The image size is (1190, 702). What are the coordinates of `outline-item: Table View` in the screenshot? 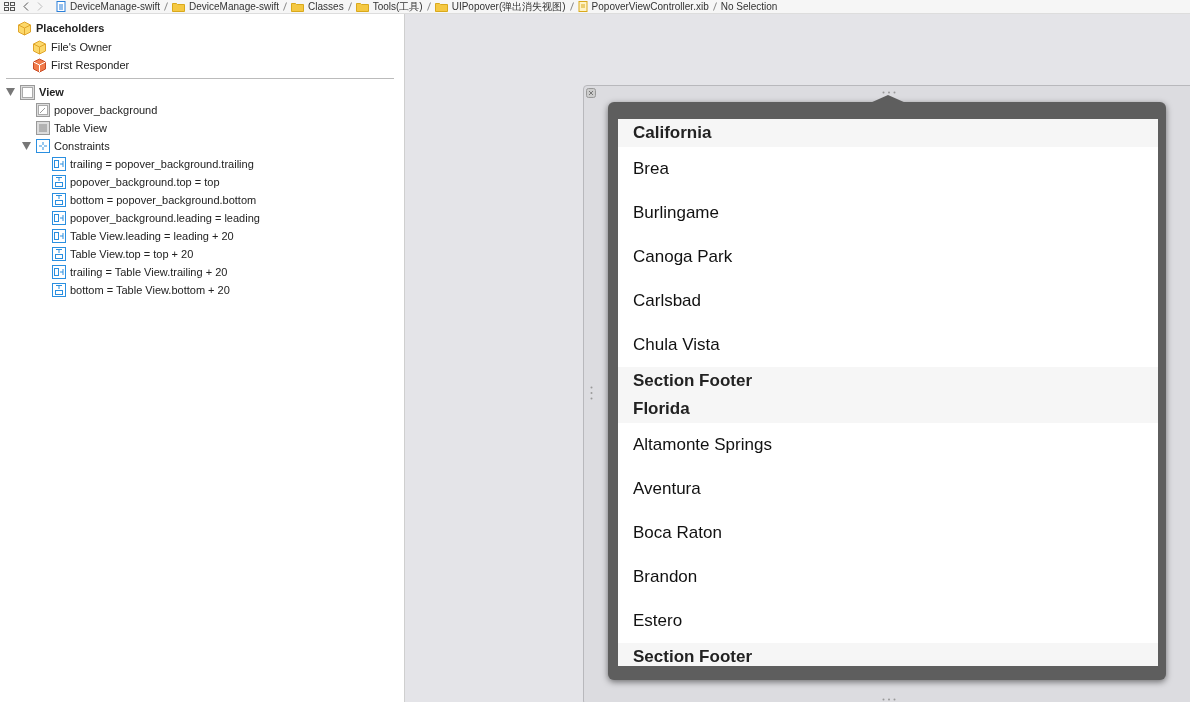 It's located at (80, 128).